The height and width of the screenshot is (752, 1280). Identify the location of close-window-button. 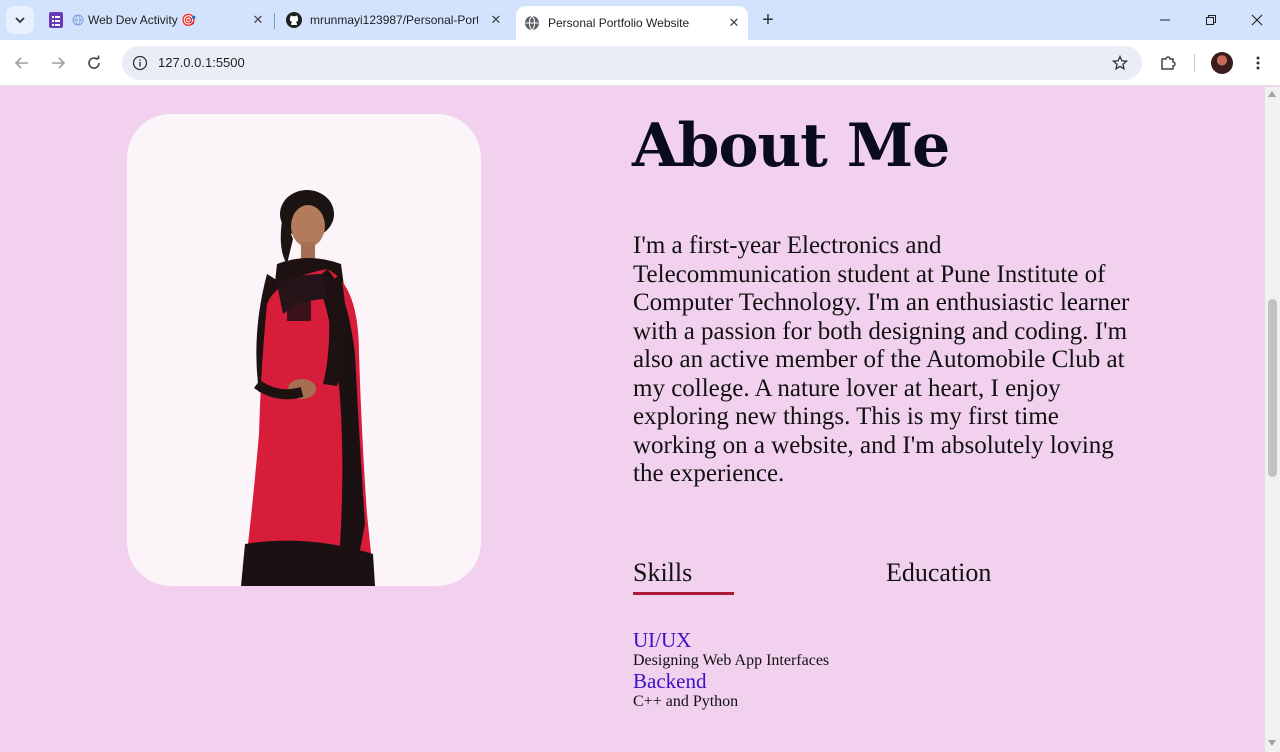
(1257, 20).